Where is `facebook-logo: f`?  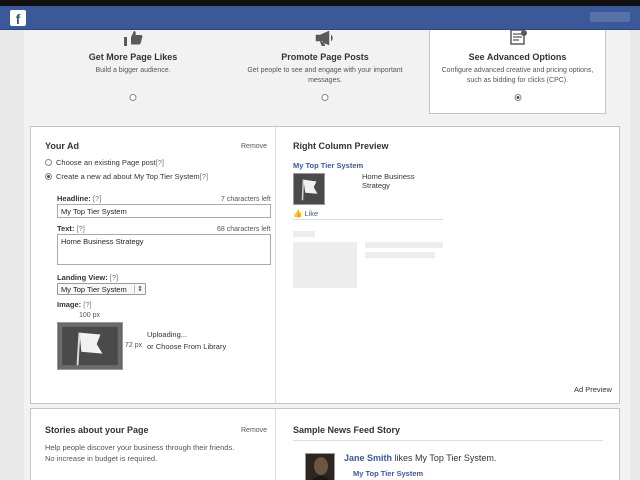
facebook-logo: f is located at coordinates (18, 18).